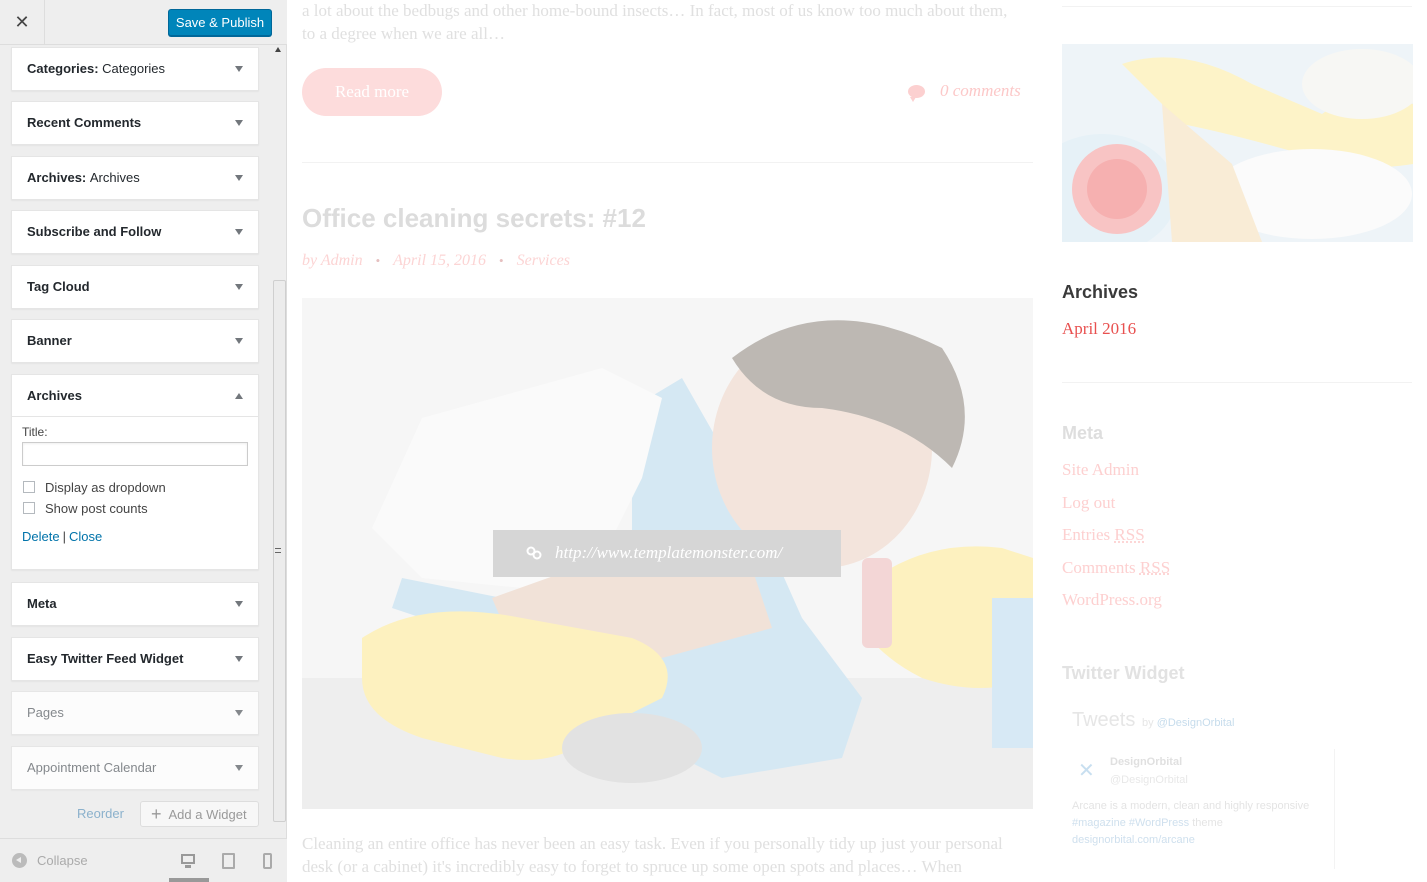 The image size is (1427, 882). What do you see at coordinates (41, 536) in the screenshot?
I see `delete-link: Delete` at bounding box center [41, 536].